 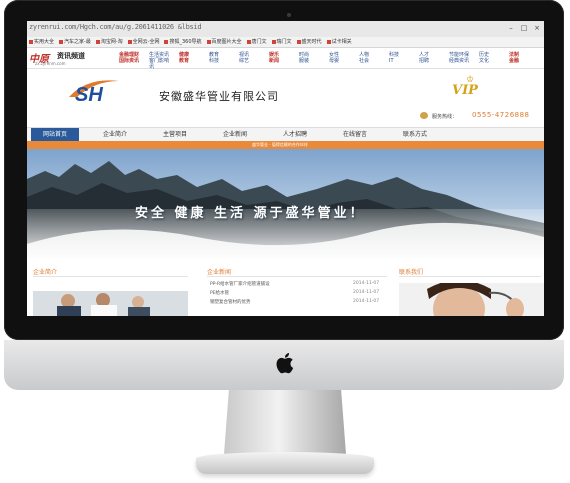 What do you see at coordinates (339, 41) in the screenshot?
I see `bookmark-item: 试卡相关` at bounding box center [339, 41].